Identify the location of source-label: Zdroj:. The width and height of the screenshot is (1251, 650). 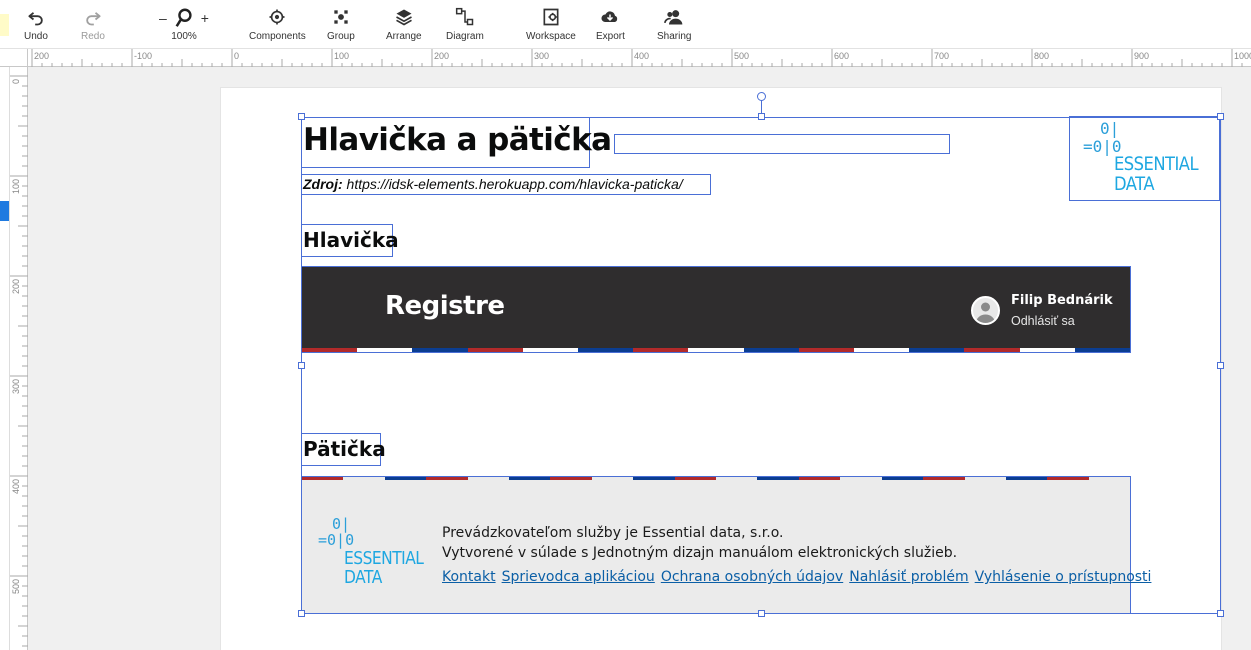
(323, 184).